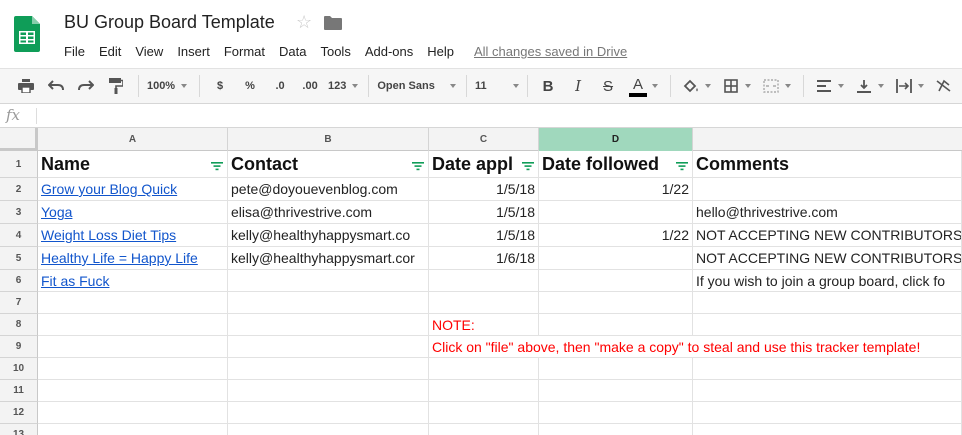  I want to click on cell-contact: kelly@healthyhappysmart.cor, so click(328, 258).